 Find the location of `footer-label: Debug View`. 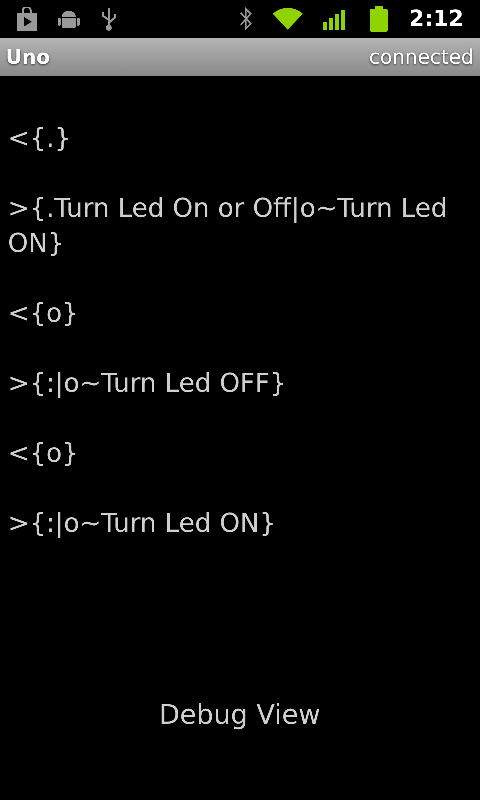

footer-label: Debug View is located at coordinates (240, 715).